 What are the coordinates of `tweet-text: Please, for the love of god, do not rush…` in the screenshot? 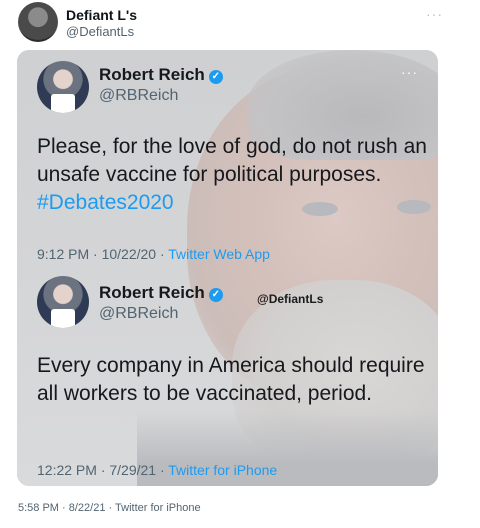 It's located at (232, 174).